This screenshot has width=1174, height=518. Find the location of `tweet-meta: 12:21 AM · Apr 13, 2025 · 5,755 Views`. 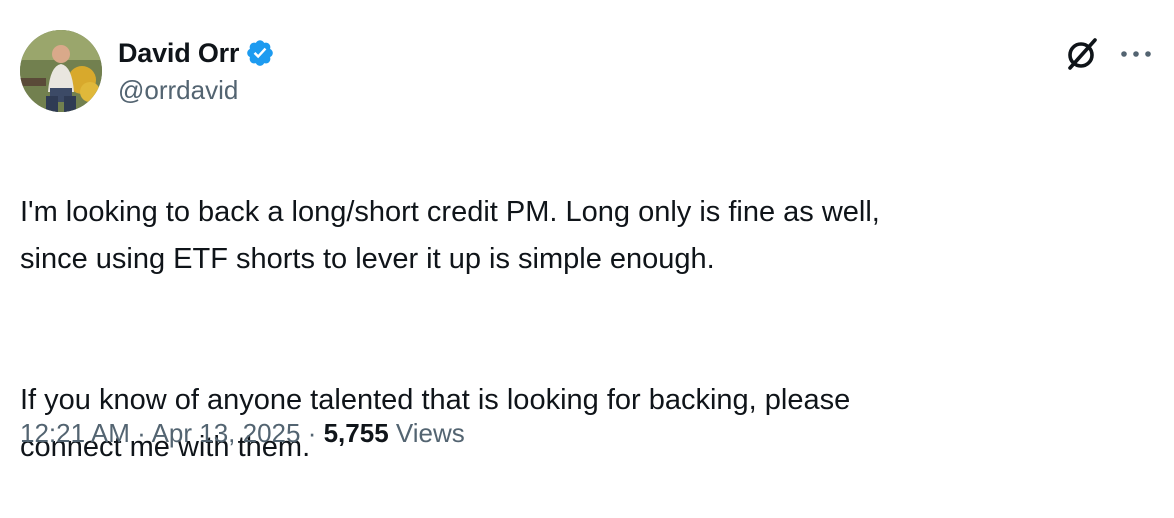

tweet-meta: 12:21 AM · Apr 13, 2025 · 5,755 Views is located at coordinates (242, 433).